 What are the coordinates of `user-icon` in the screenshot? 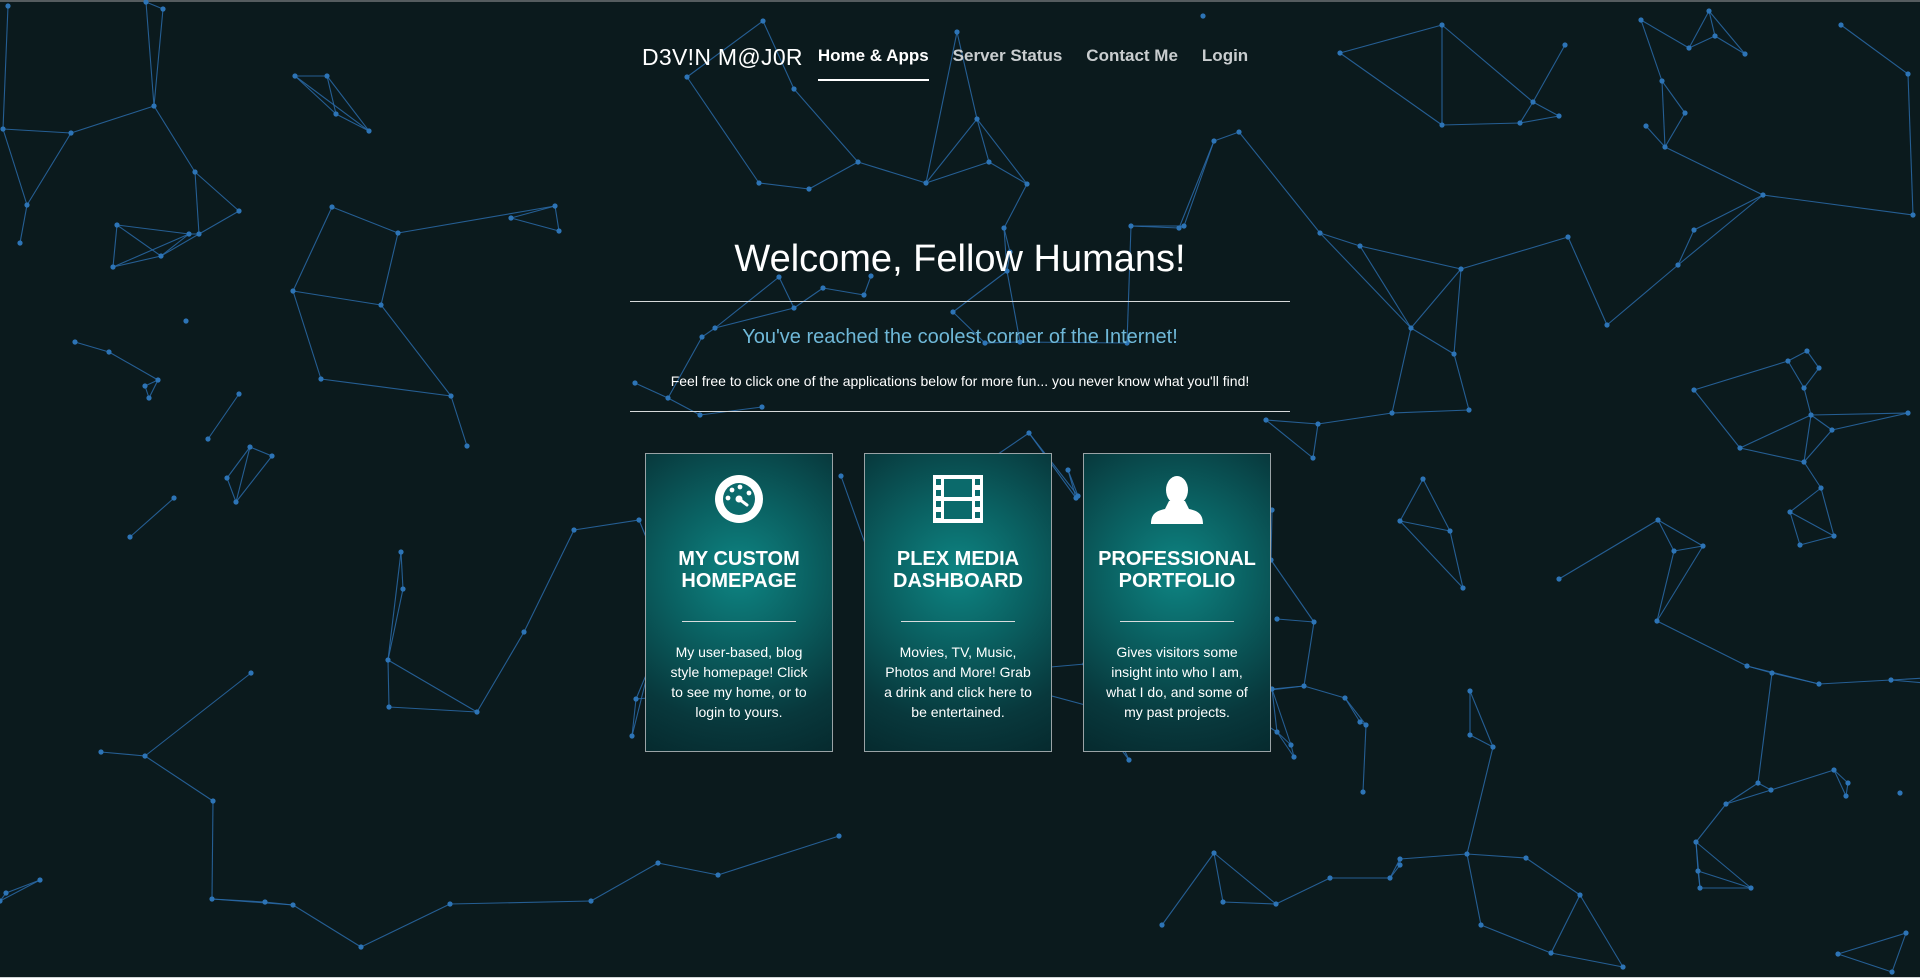 It's located at (1177, 499).